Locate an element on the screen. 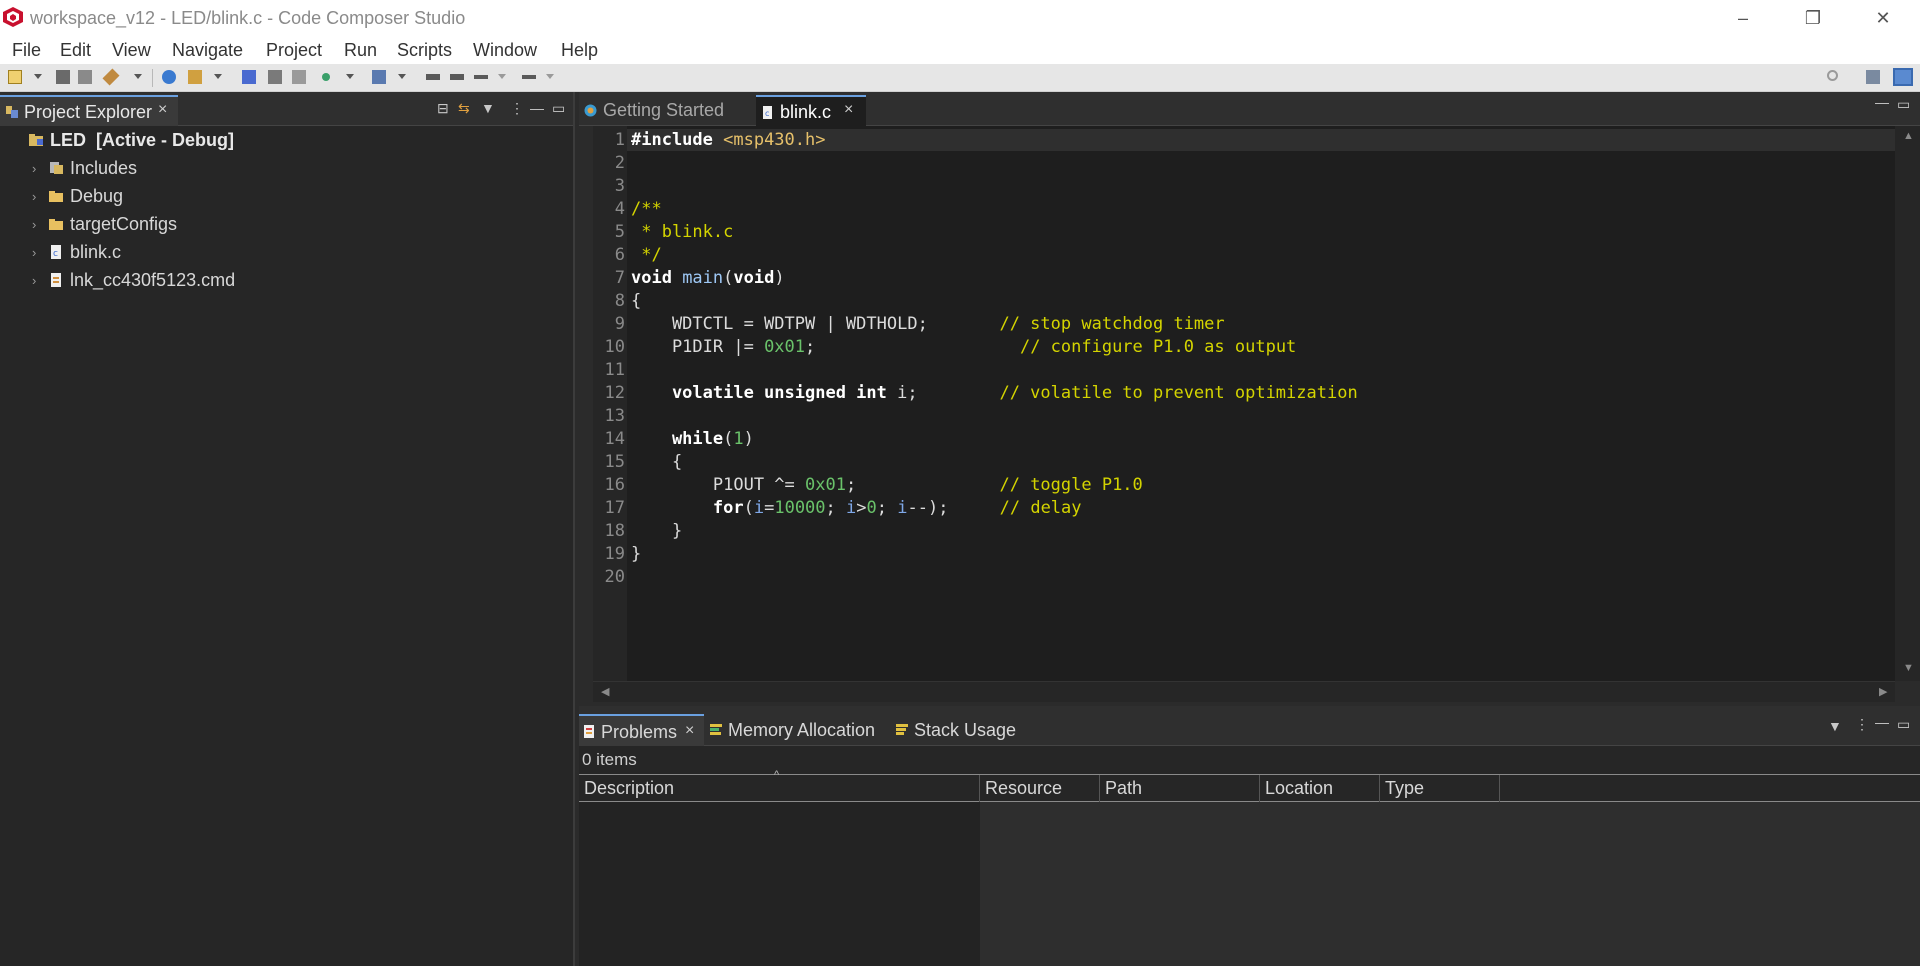  menu-file: File is located at coordinates (26, 50).